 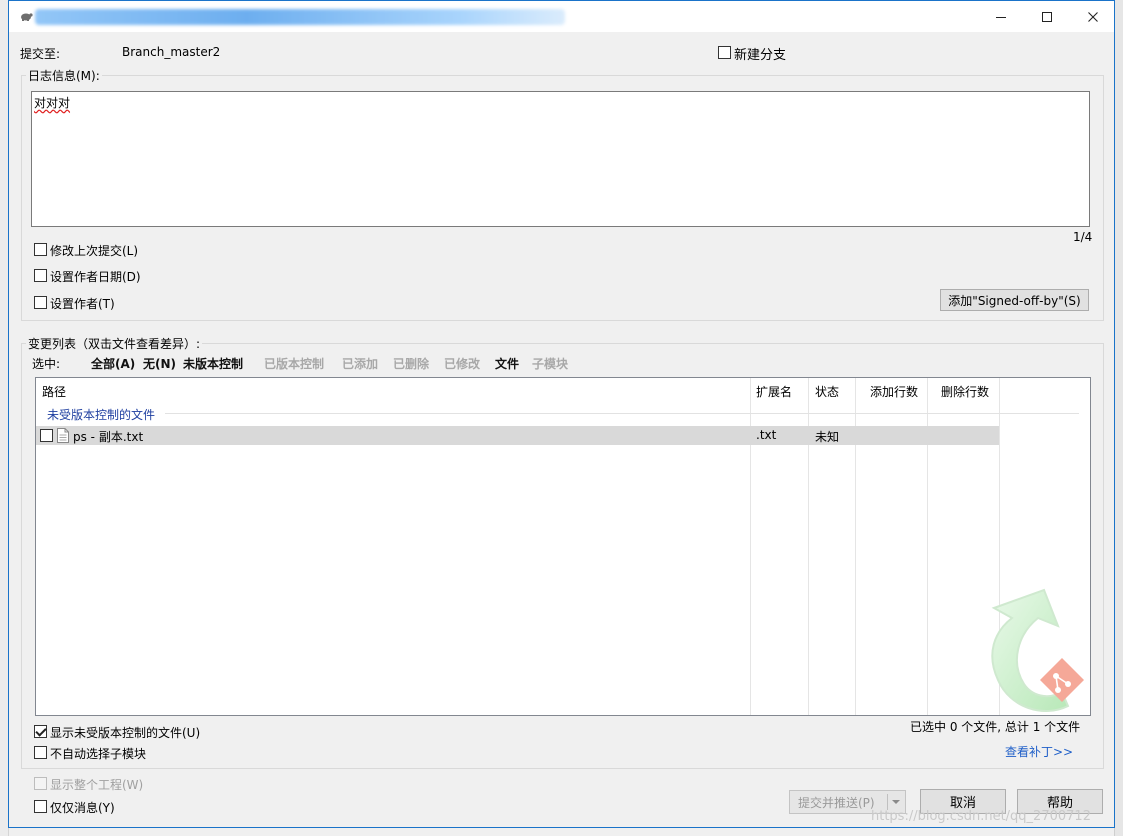 What do you see at coordinates (517, 435) in the screenshot?
I see `table-row` at bounding box center [517, 435].